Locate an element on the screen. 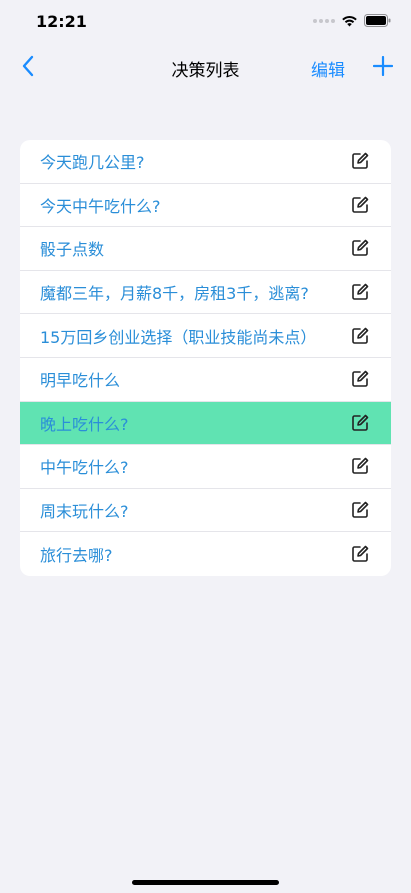 The height and width of the screenshot is (893, 411). list-item-label: 今天中午吃什么? is located at coordinates (100, 206).